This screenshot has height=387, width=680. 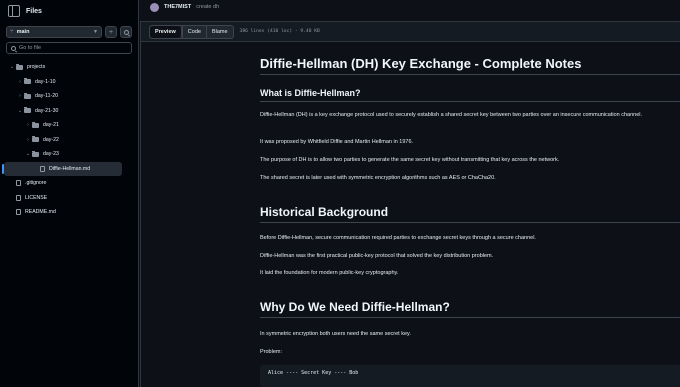 What do you see at coordinates (271, 352) in the screenshot?
I see `paragraph: Problem:` at bounding box center [271, 352].